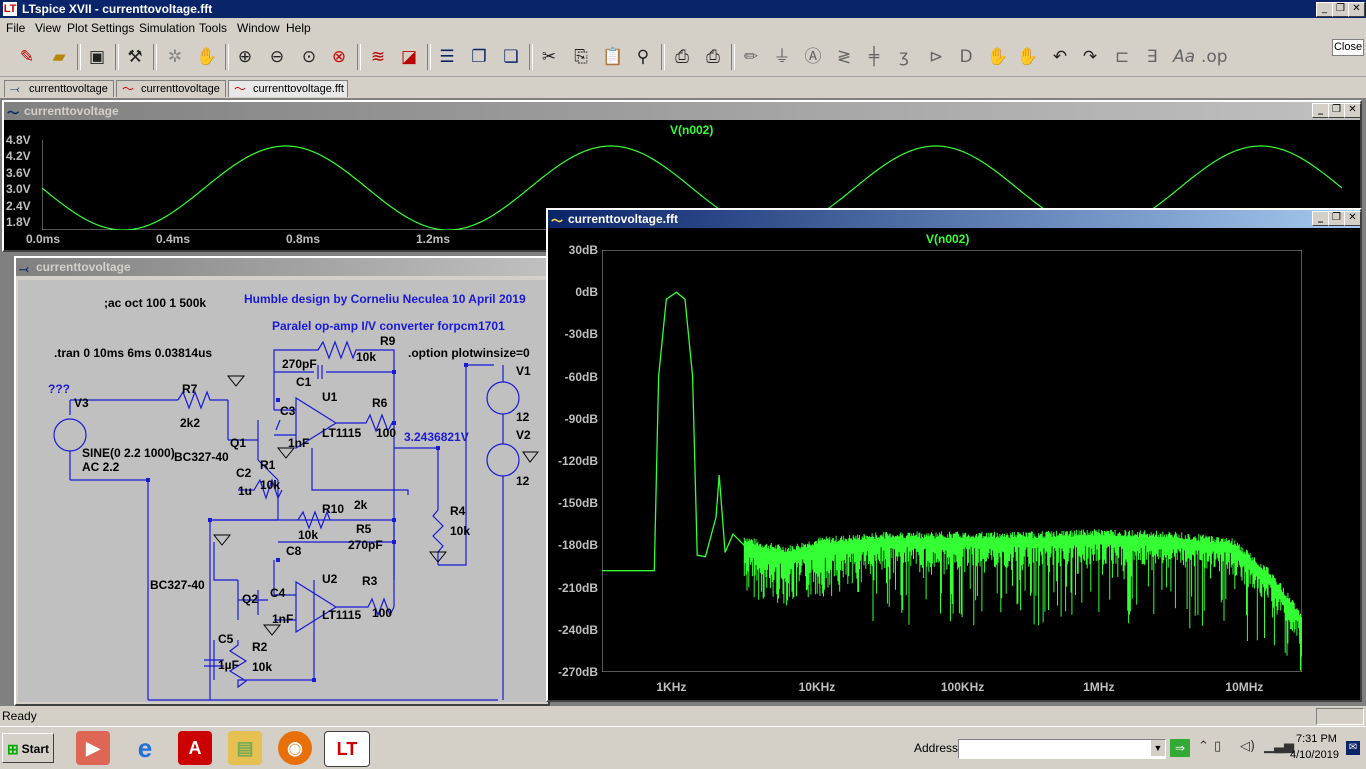 The height and width of the screenshot is (769, 1366). What do you see at coordinates (155, 303) in the screenshot?
I see `spice-directive: ;ac oct 100 1 500k` at bounding box center [155, 303].